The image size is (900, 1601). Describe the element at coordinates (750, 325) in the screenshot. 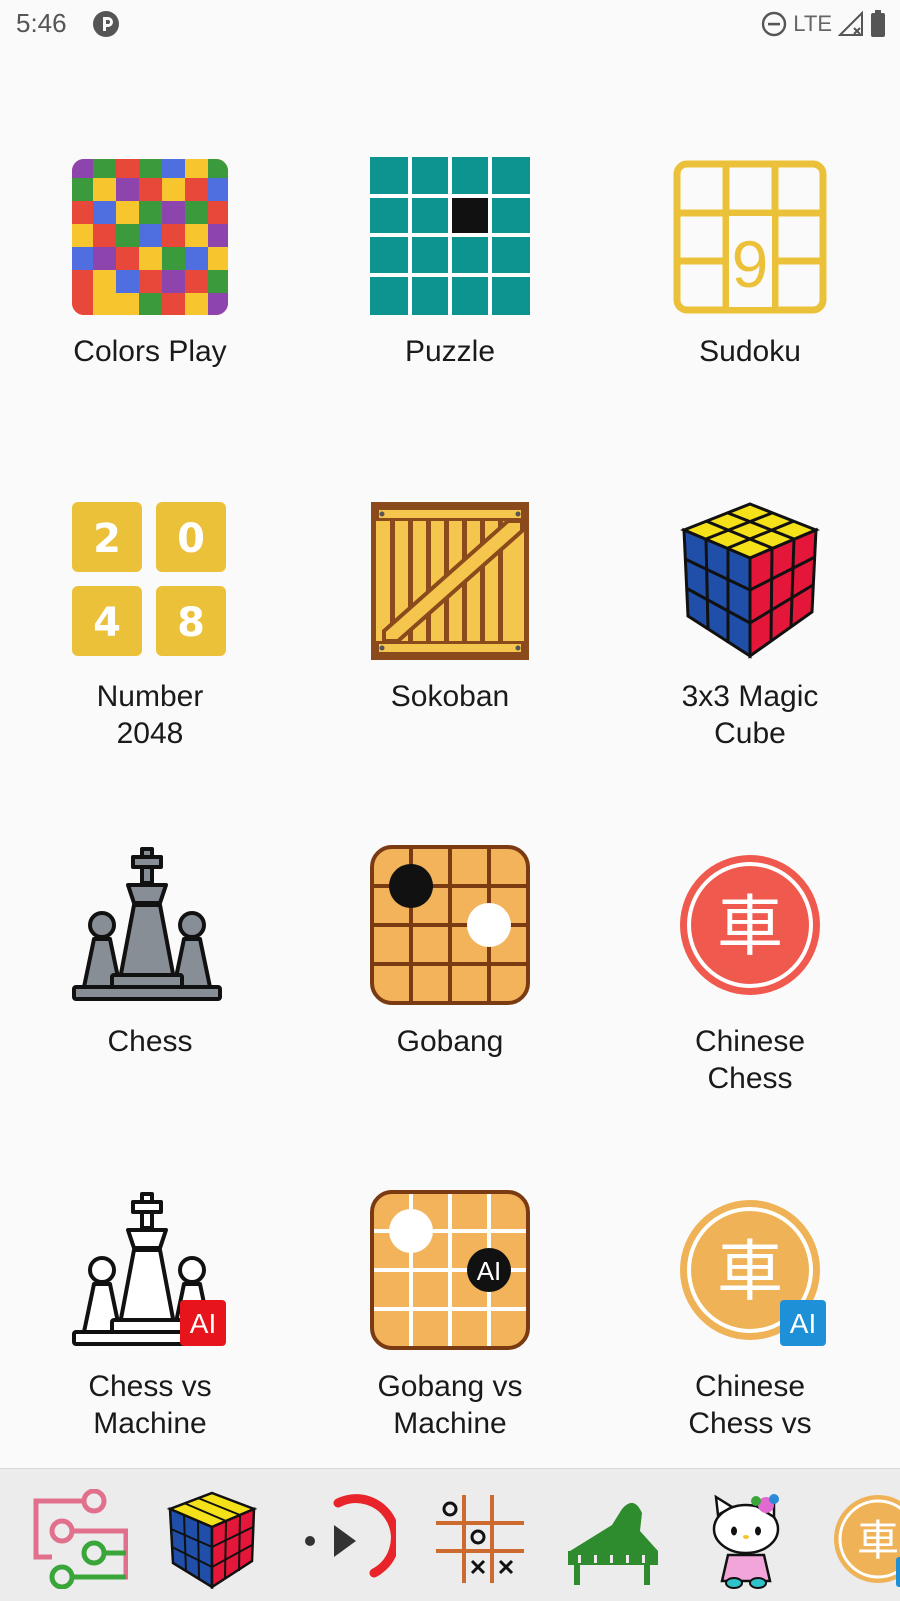

I see `game-sudoku: 9 Sudoku` at that location.